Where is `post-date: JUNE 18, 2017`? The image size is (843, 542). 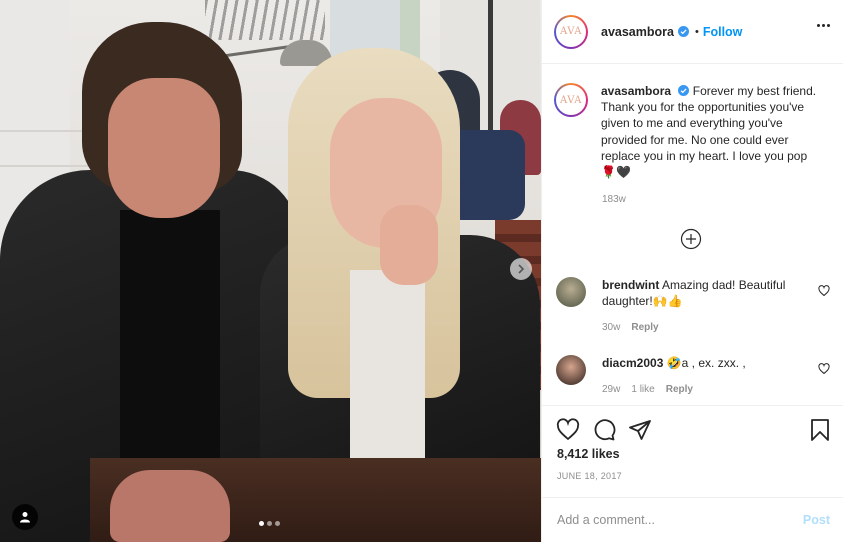
post-date: JUNE 18, 2017 is located at coordinates (589, 476).